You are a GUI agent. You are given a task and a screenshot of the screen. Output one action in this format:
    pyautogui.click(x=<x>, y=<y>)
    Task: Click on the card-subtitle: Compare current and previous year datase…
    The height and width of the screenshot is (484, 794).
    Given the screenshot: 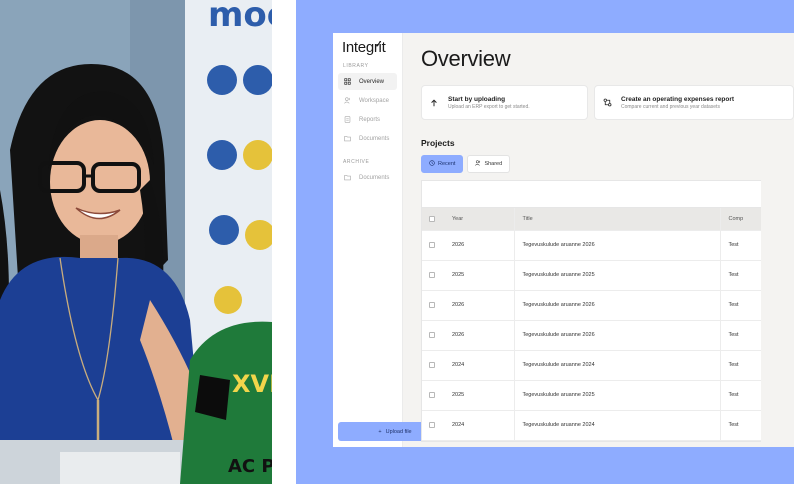 What is the action you would take?
    pyautogui.click(x=670, y=106)
    